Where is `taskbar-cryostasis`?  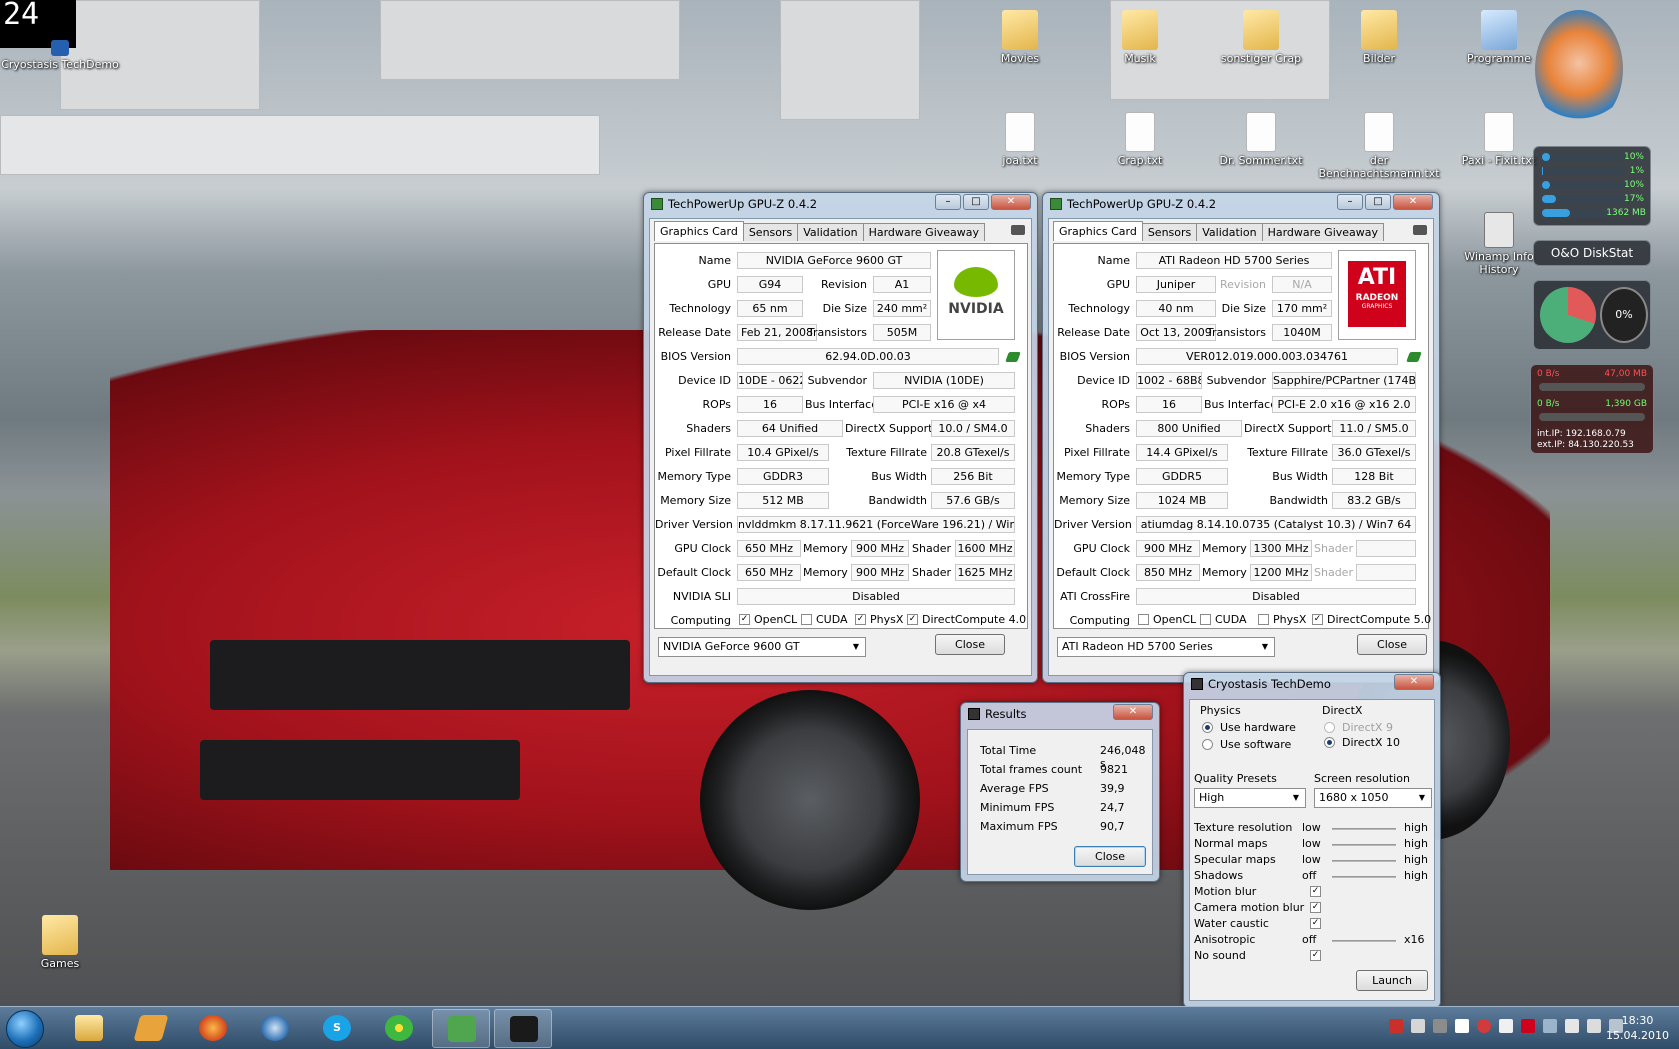
taskbar-cryostasis is located at coordinates (523, 1028).